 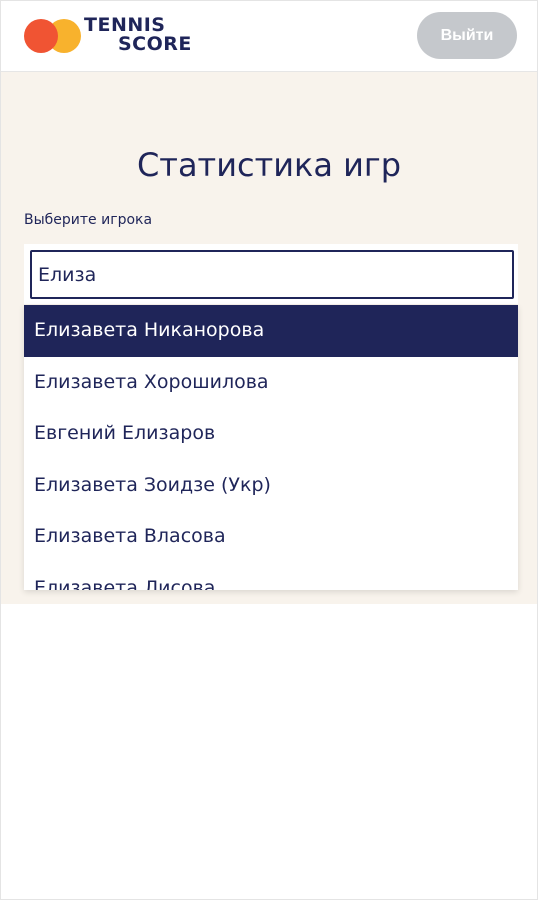 What do you see at coordinates (52, 36) in the screenshot?
I see `logo-balls-icon` at bounding box center [52, 36].